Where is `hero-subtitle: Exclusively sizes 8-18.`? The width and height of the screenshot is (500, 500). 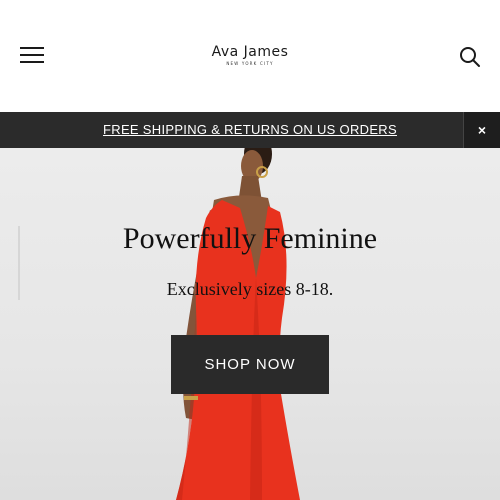 hero-subtitle: Exclusively sizes 8-18. is located at coordinates (250, 289).